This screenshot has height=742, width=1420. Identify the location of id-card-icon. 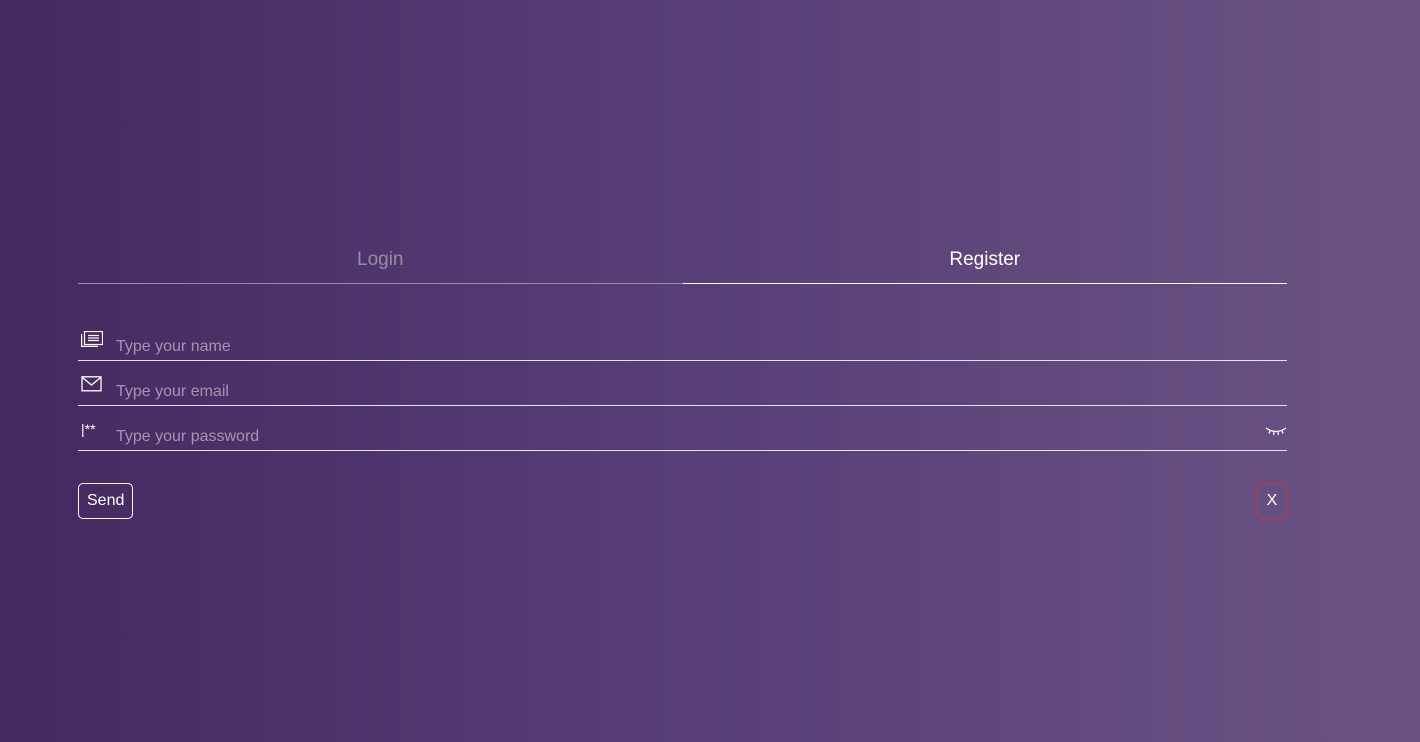
(94, 339).